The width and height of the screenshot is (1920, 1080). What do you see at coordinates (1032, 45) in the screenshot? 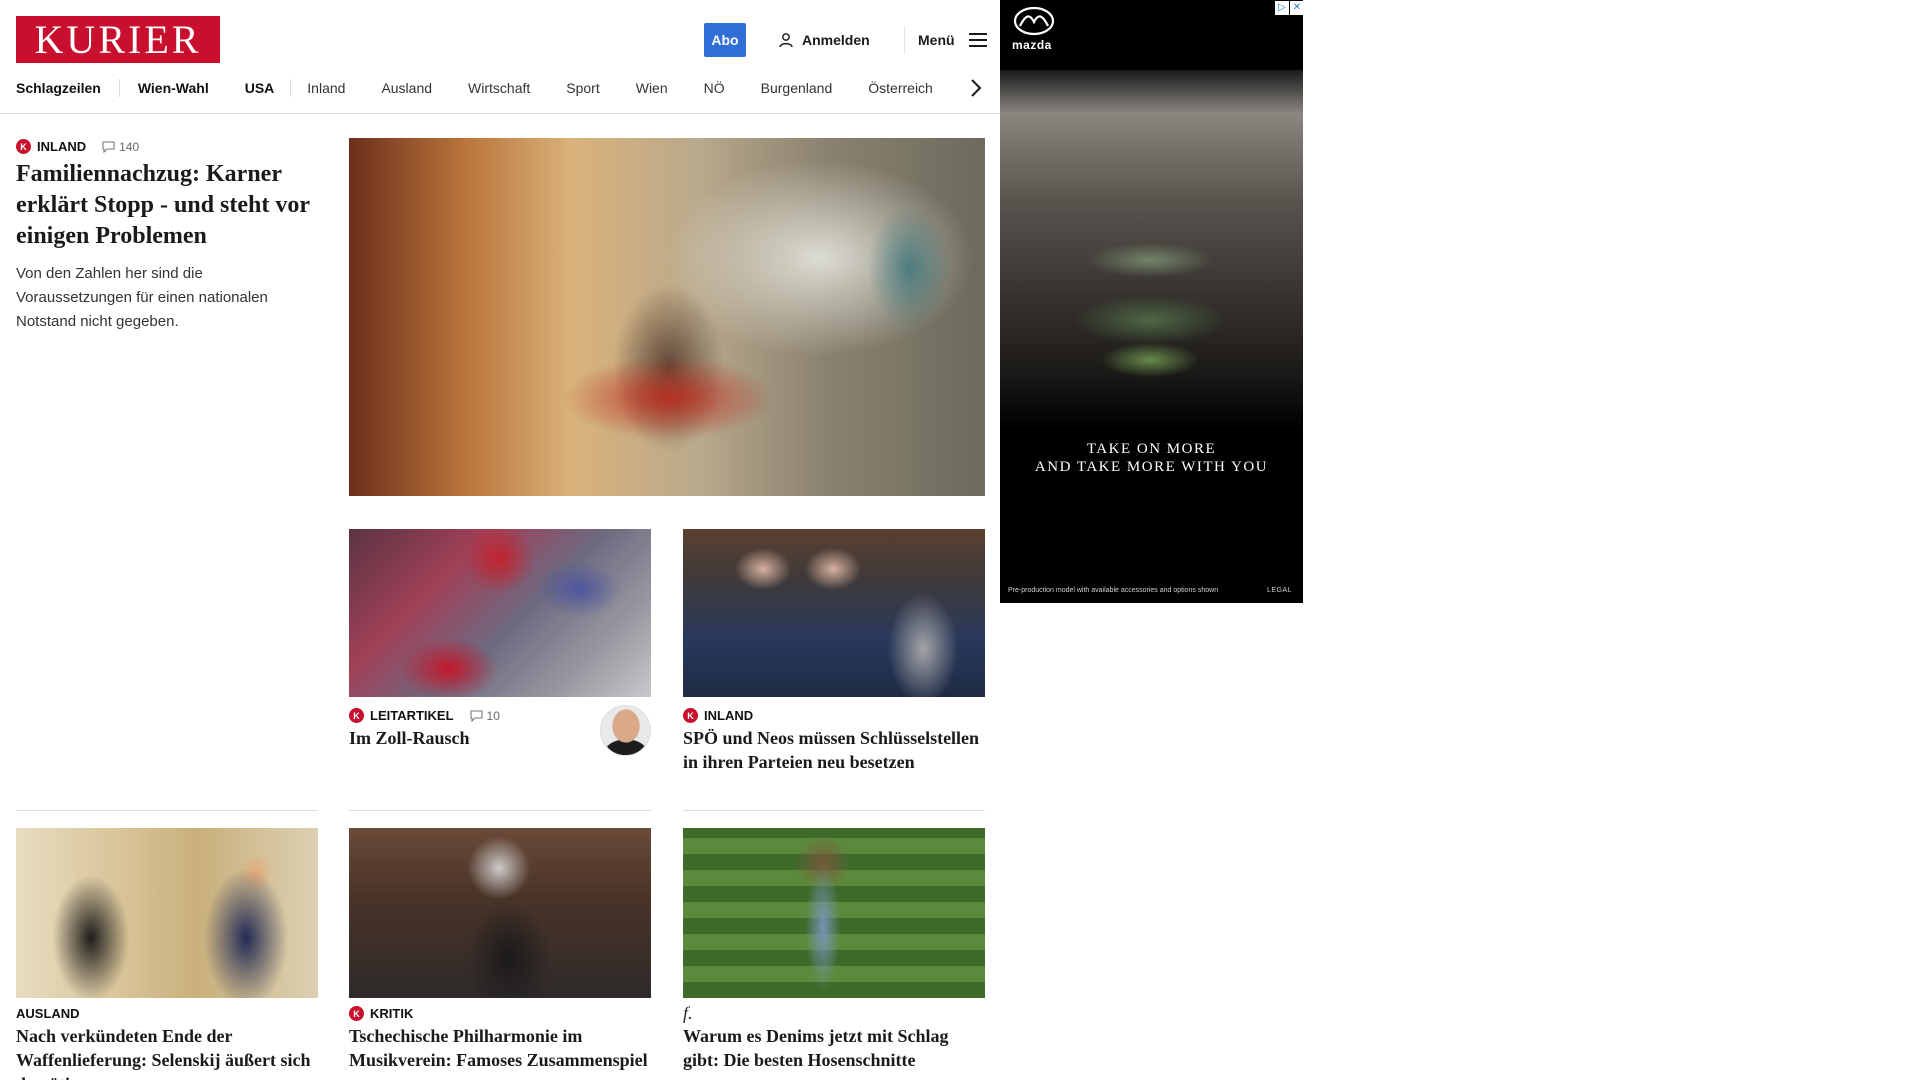
I see `ad-brand: mazda` at bounding box center [1032, 45].